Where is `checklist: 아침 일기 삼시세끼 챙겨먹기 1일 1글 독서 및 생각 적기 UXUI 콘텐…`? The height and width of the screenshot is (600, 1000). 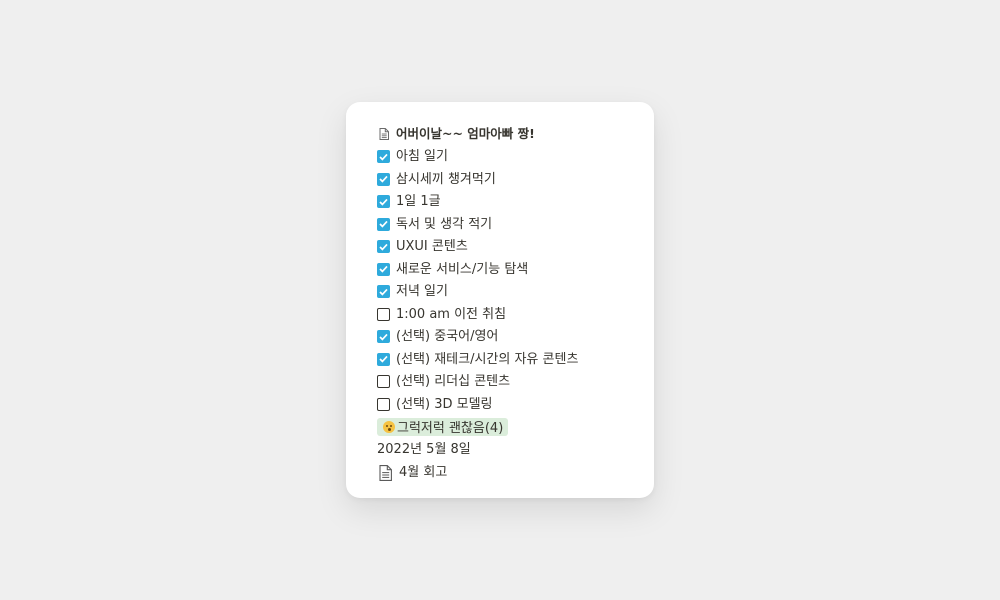 checklist: 아침 일기 삼시세끼 챙겨먹기 1일 1글 독서 및 생각 적기 UXUI 콘텐… is located at coordinates (515, 281).